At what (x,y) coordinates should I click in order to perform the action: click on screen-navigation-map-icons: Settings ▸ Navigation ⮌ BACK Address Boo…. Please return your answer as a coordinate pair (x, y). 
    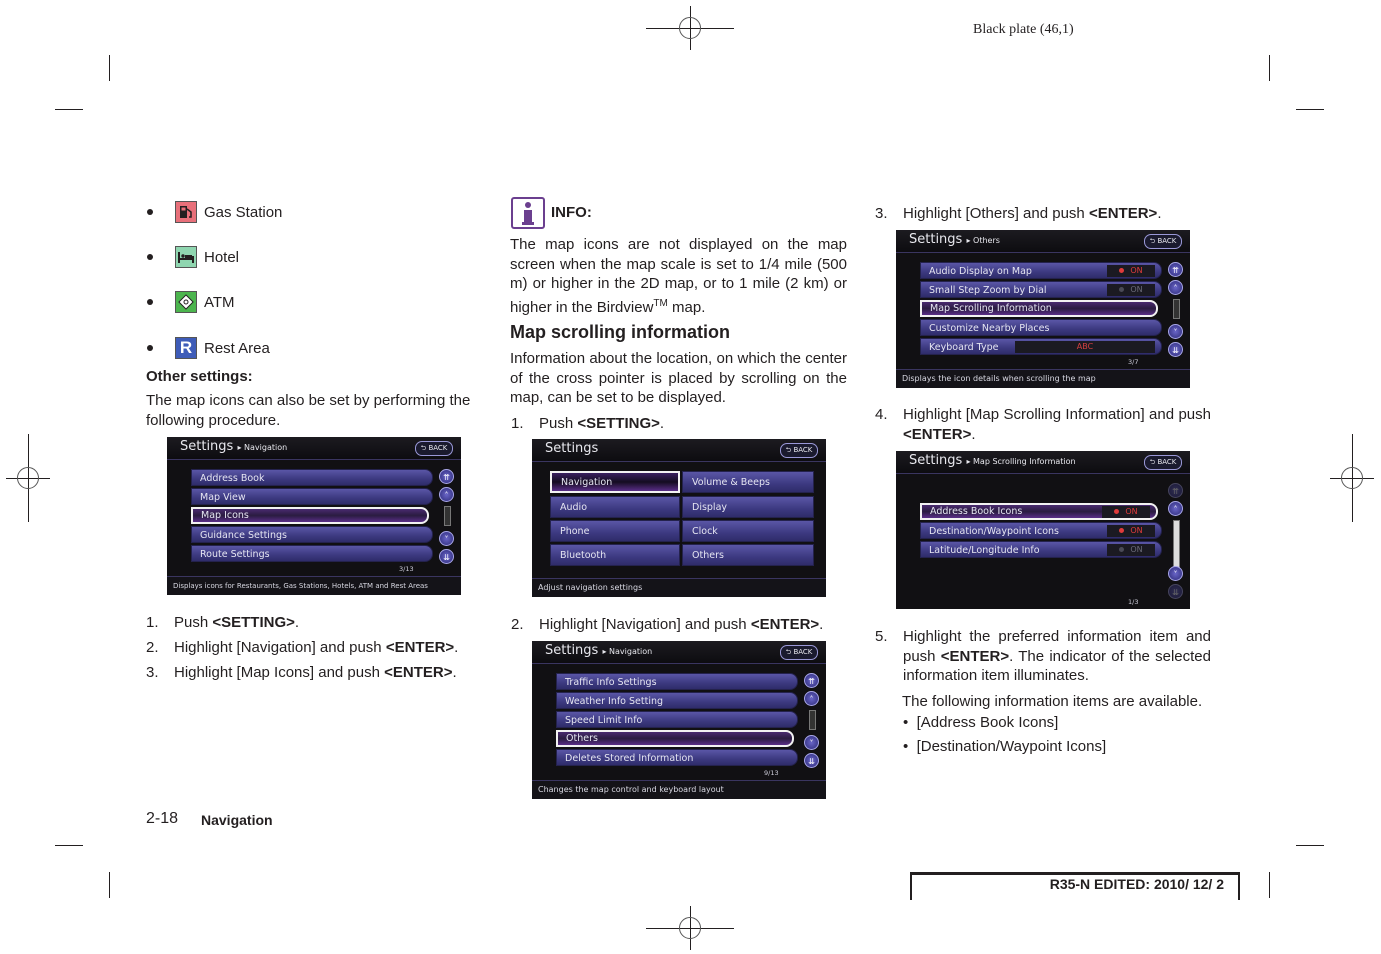
    Looking at the image, I should click on (314, 516).